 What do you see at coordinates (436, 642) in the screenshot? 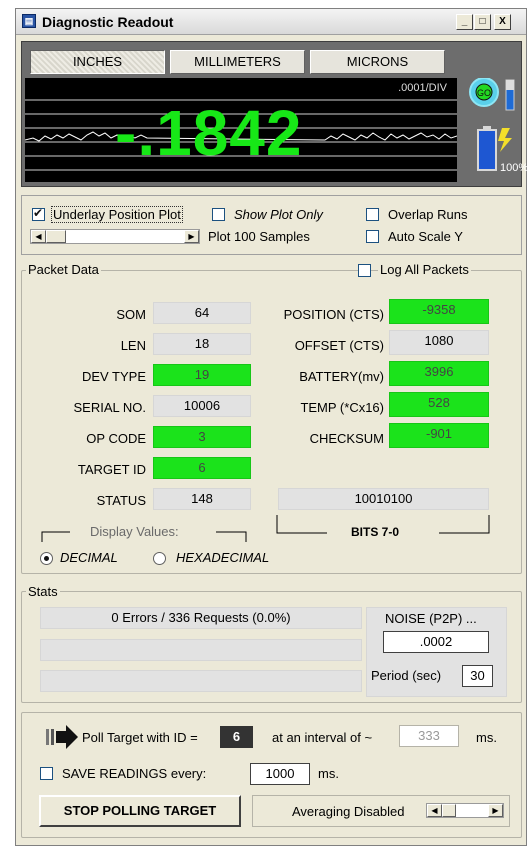
I see `noise-value: .0002` at bounding box center [436, 642].